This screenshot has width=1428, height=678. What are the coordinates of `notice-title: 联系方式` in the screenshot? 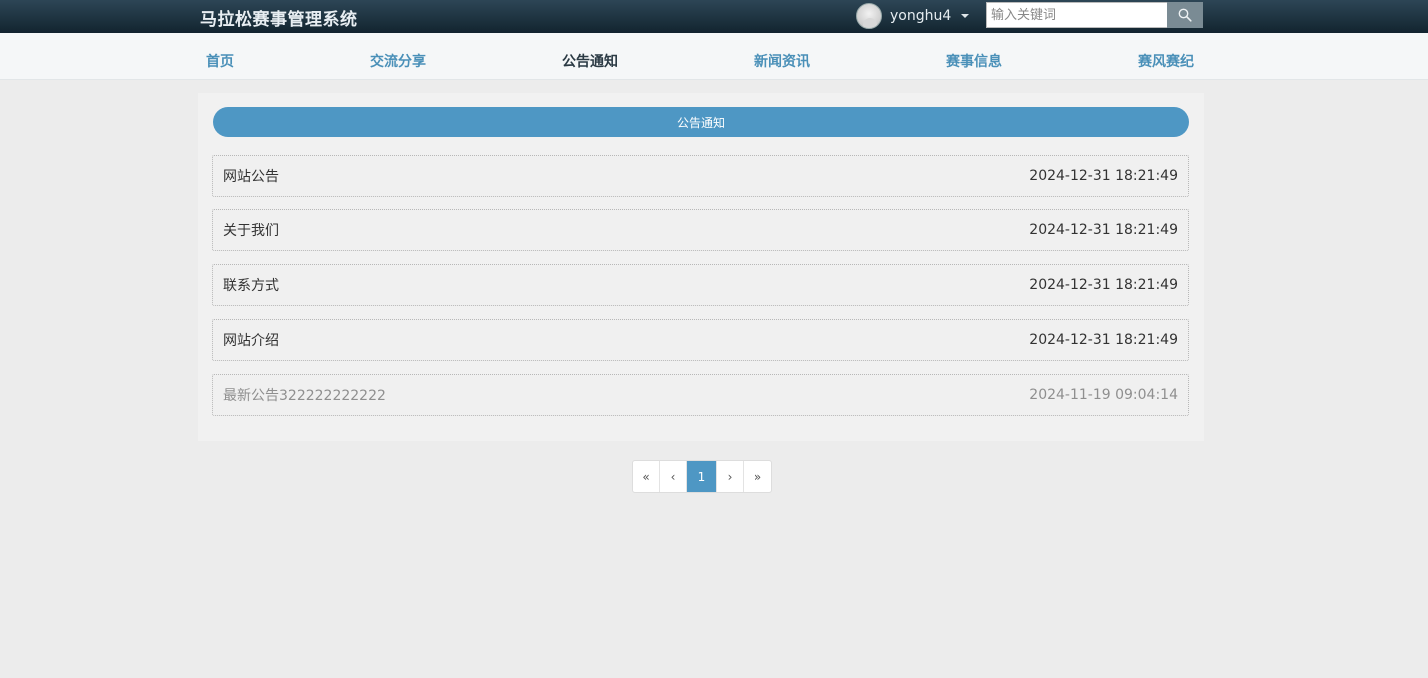 It's located at (251, 285).